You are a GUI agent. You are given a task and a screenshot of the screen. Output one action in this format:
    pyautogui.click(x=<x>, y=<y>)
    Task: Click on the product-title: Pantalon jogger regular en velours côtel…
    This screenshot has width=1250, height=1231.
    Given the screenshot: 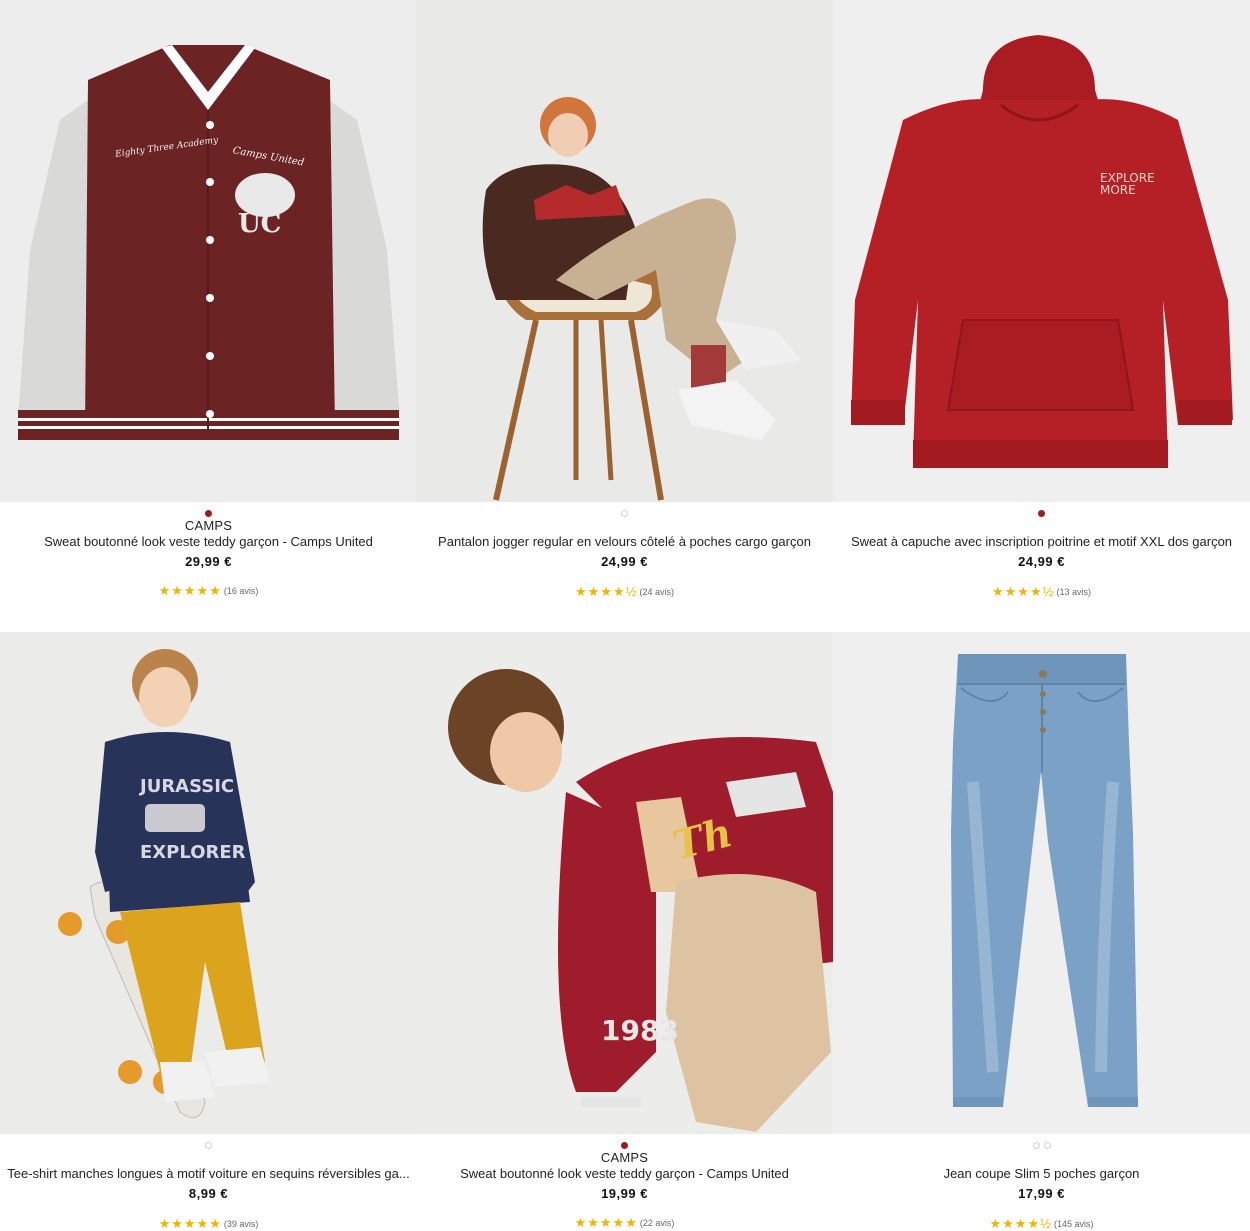 What is the action you would take?
    pyautogui.click(x=624, y=542)
    